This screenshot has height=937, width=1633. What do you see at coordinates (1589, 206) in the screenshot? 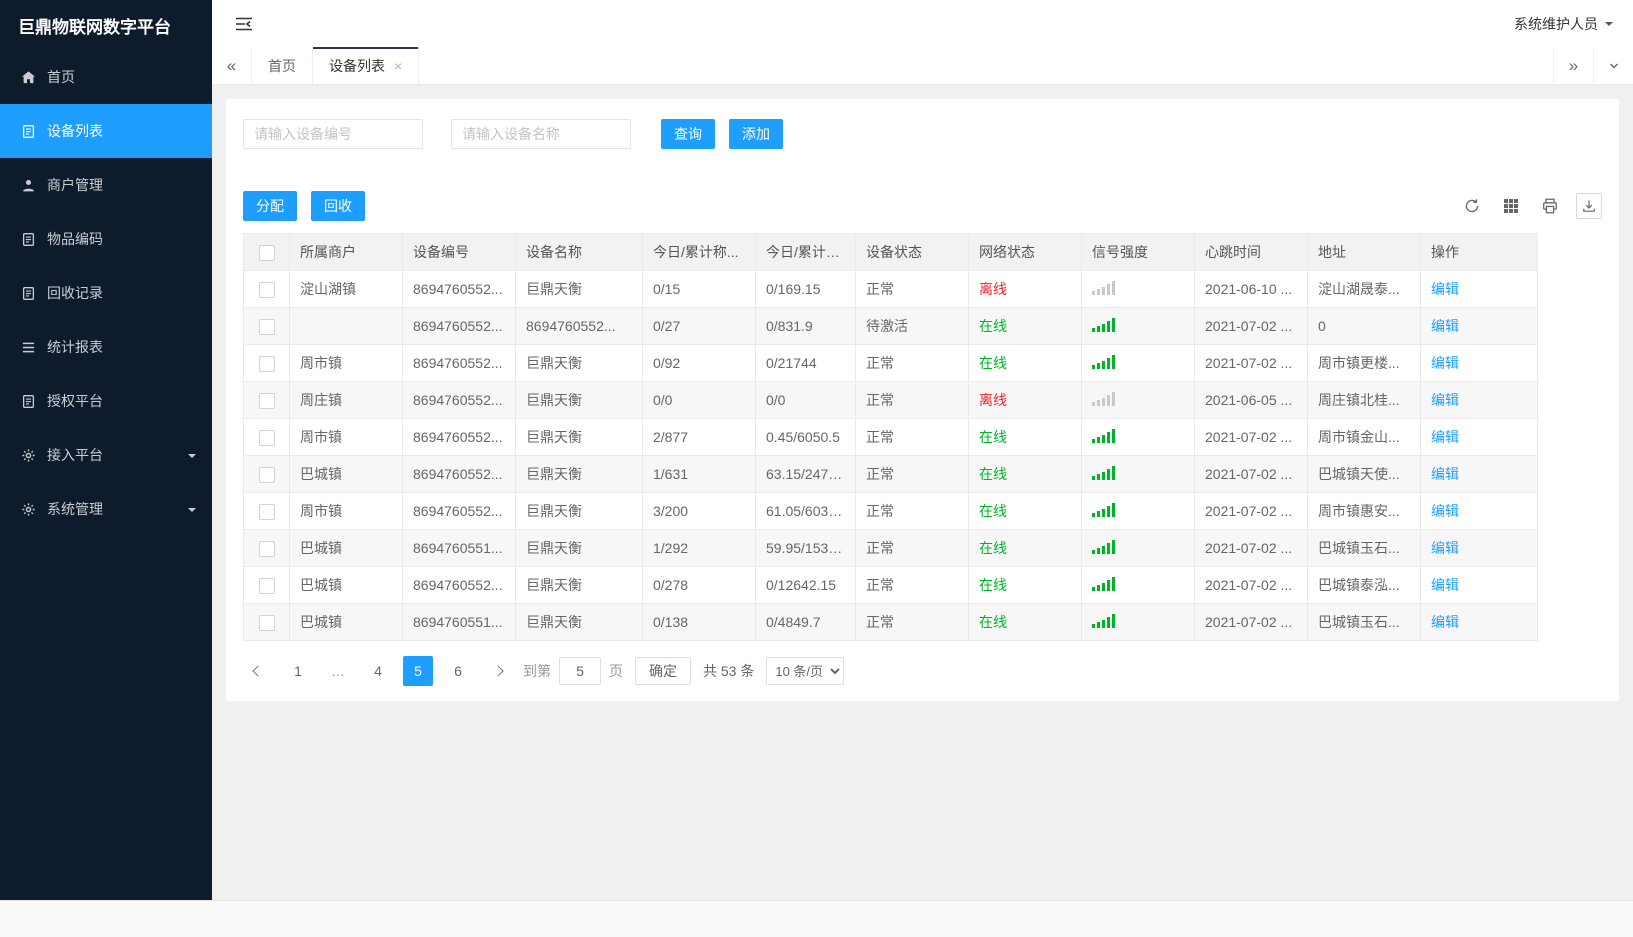
I see `export-icon` at bounding box center [1589, 206].